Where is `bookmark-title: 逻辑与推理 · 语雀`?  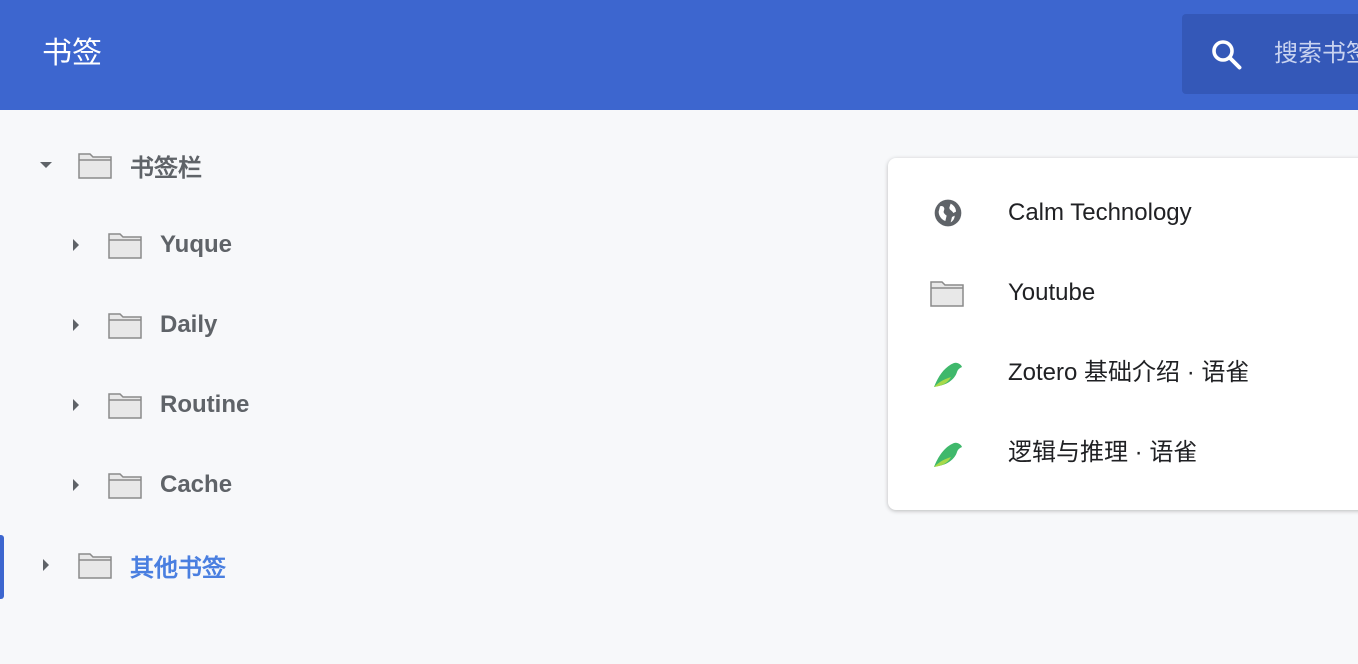 bookmark-title: 逻辑与推理 · 语雀 is located at coordinates (1103, 452).